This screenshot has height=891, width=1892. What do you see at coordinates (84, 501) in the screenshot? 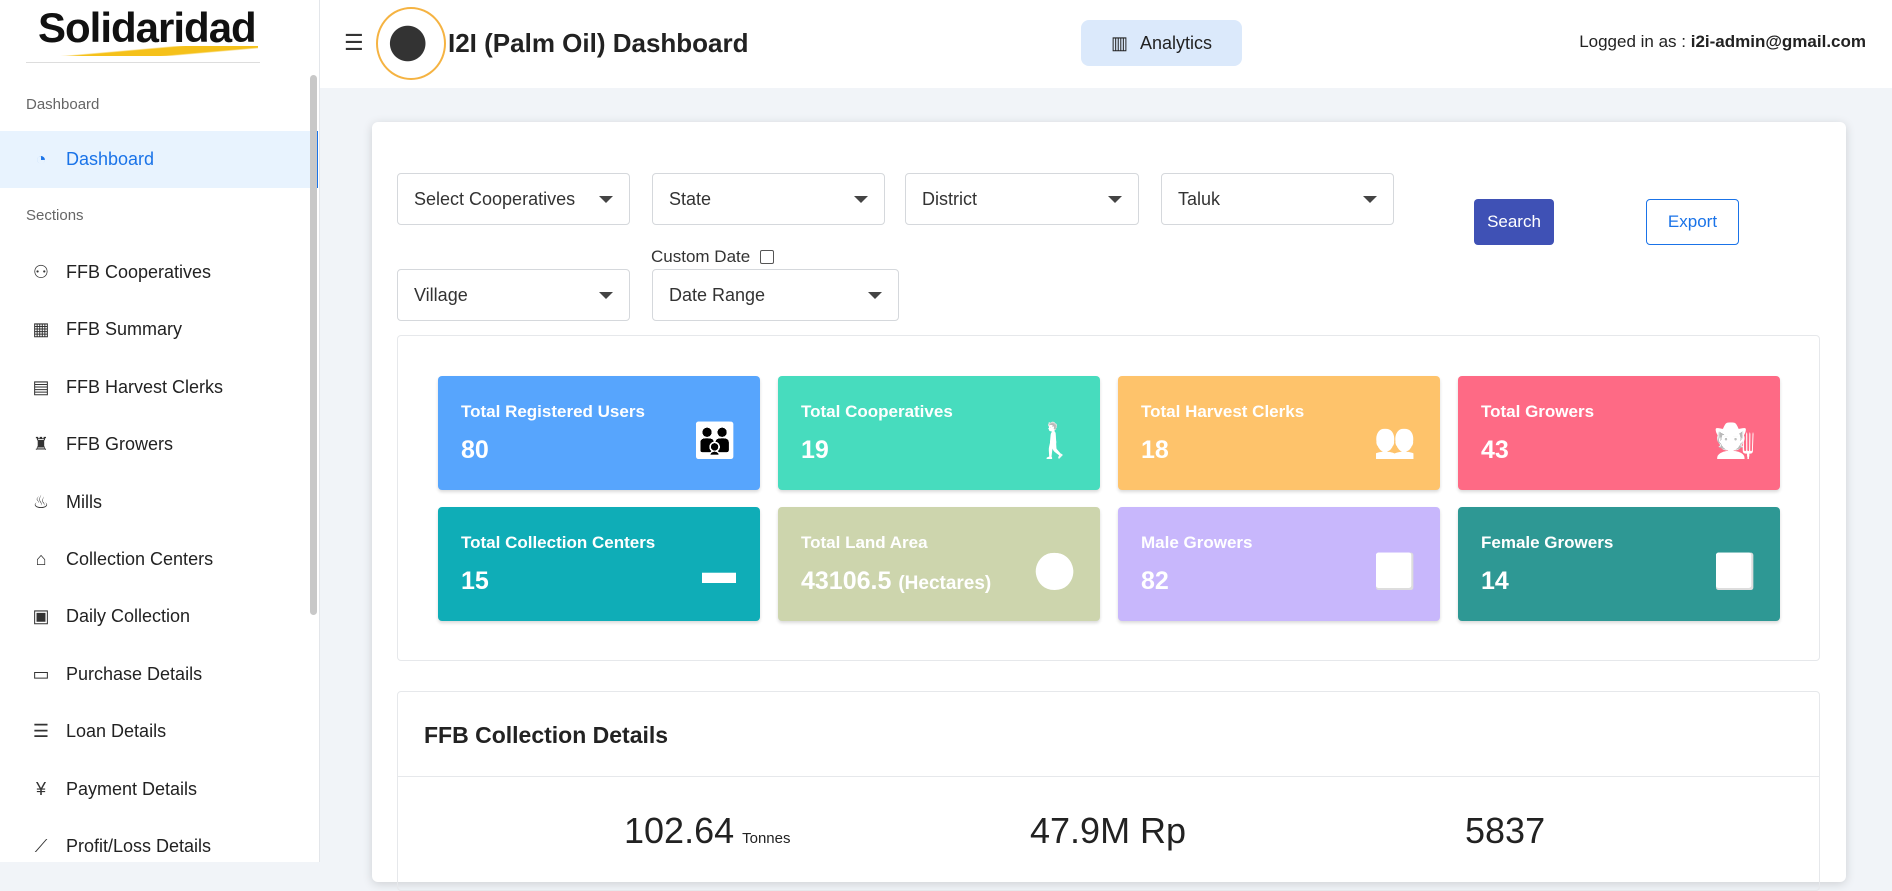
I see `sidebar-item-label: Mills` at bounding box center [84, 501].